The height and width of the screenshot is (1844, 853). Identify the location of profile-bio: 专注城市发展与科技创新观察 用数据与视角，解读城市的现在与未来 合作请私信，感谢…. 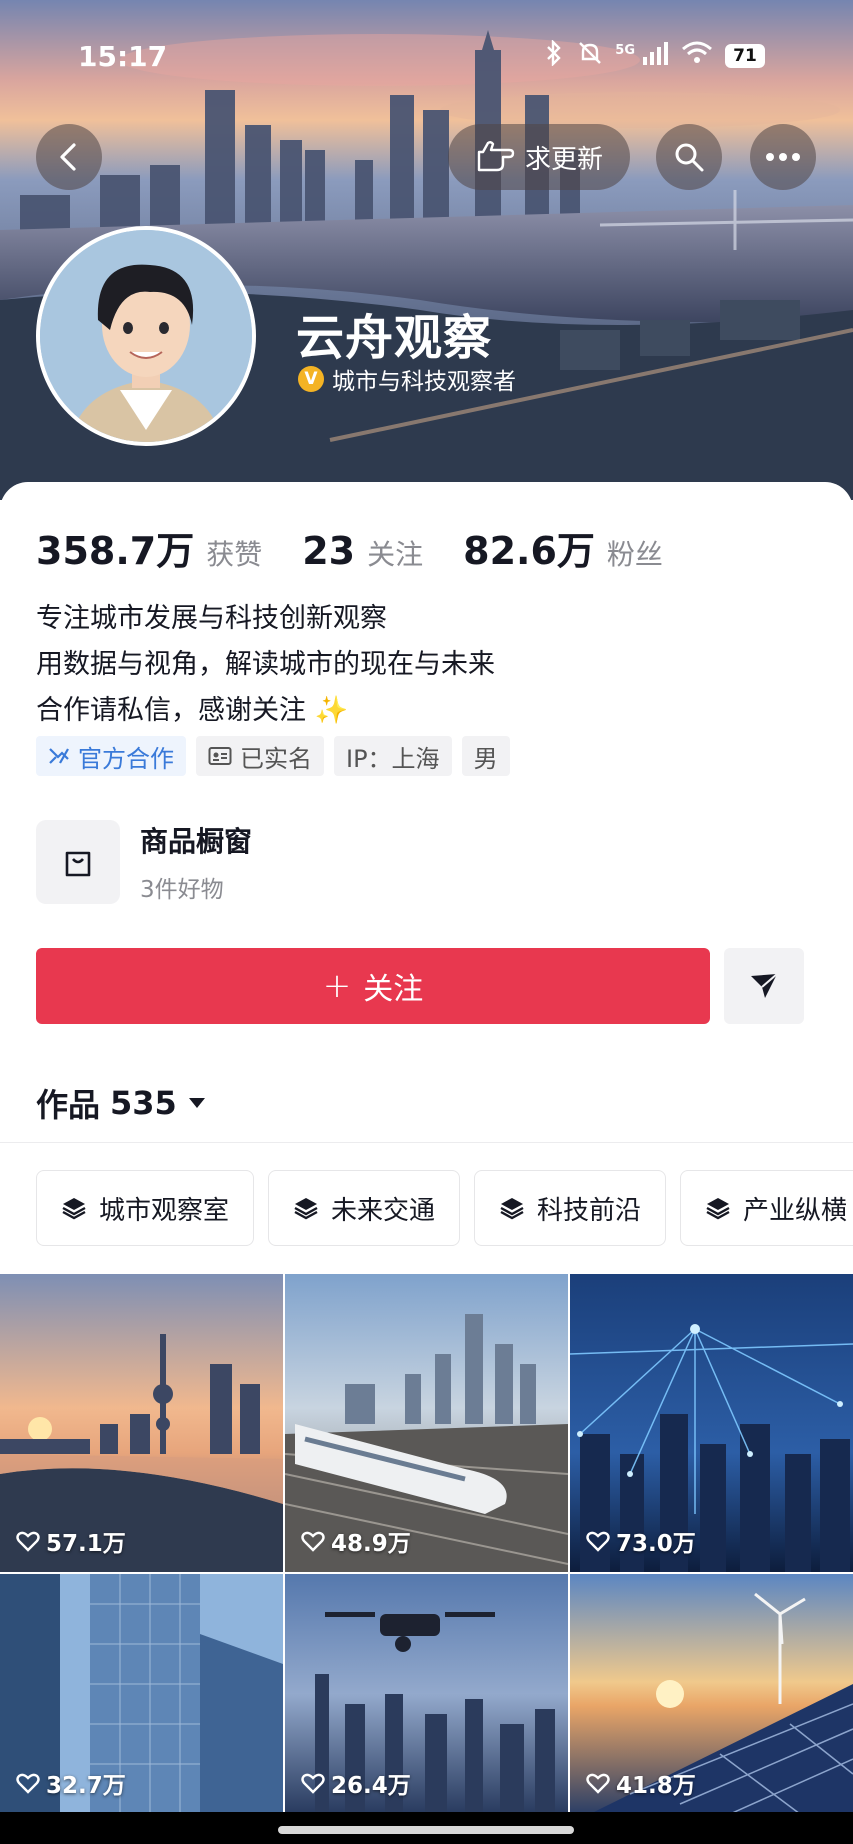
(265, 665).